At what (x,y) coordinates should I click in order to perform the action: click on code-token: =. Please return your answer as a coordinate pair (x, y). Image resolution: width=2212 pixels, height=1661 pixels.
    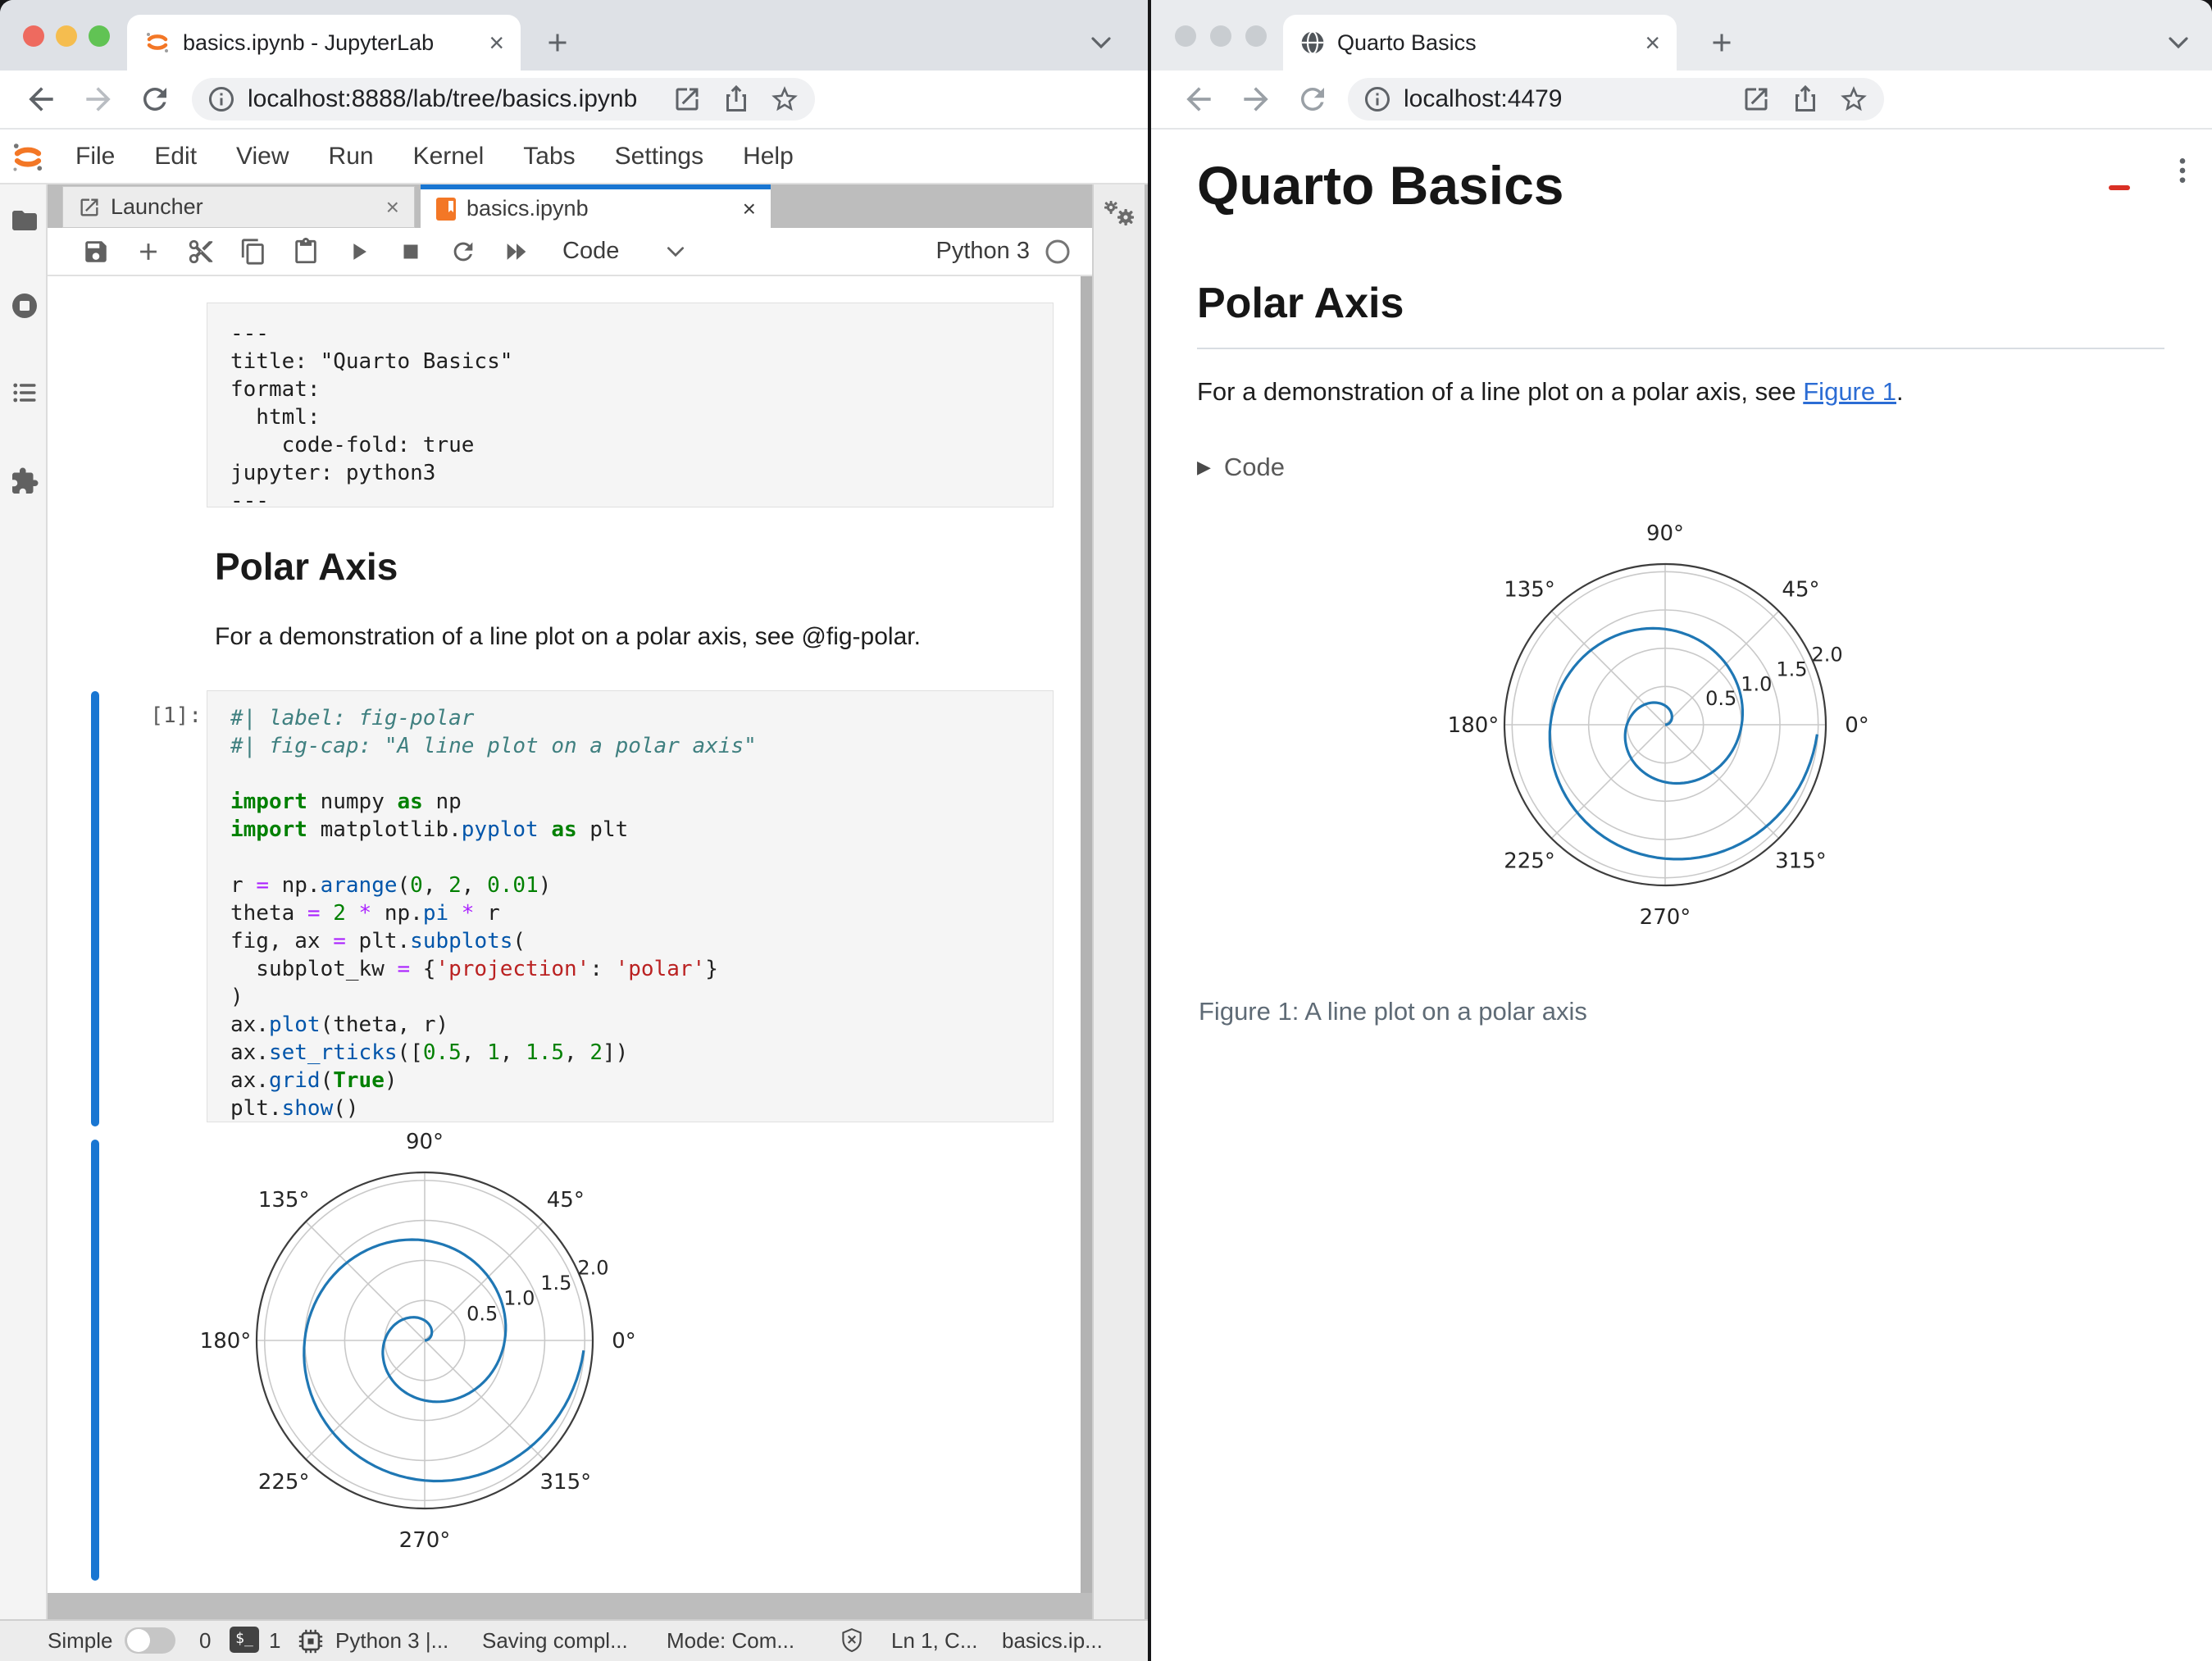
    Looking at the image, I should click on (404, 969).